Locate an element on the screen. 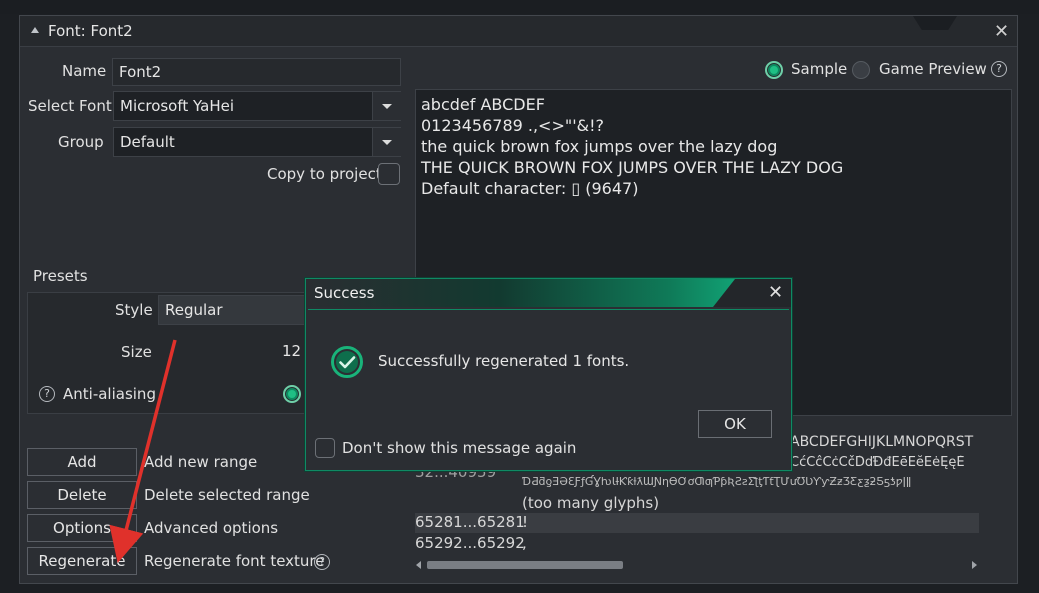 Image resolution: width=1039 pixels, height=593 pixels. preview-line: abcdef ABCDEF is located at coordinates (483, 104).